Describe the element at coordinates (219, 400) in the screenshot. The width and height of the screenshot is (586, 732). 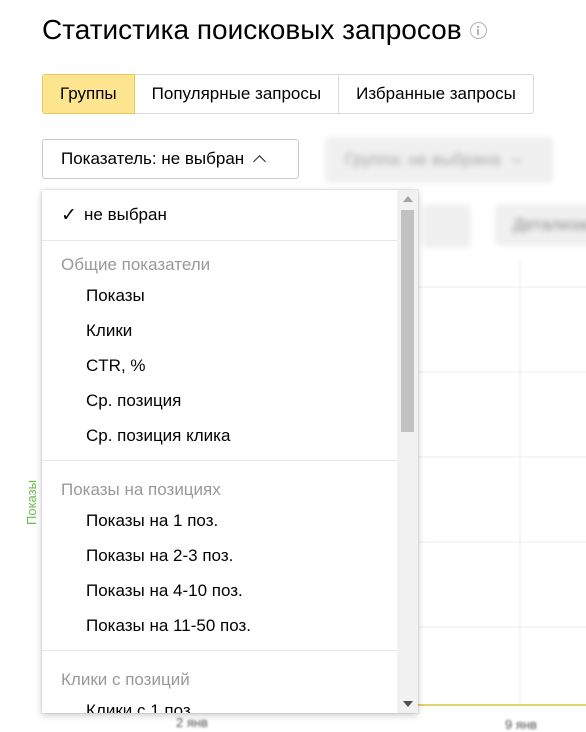
I see `dropdown-item-avg-position: Ср. позиция` at that location.